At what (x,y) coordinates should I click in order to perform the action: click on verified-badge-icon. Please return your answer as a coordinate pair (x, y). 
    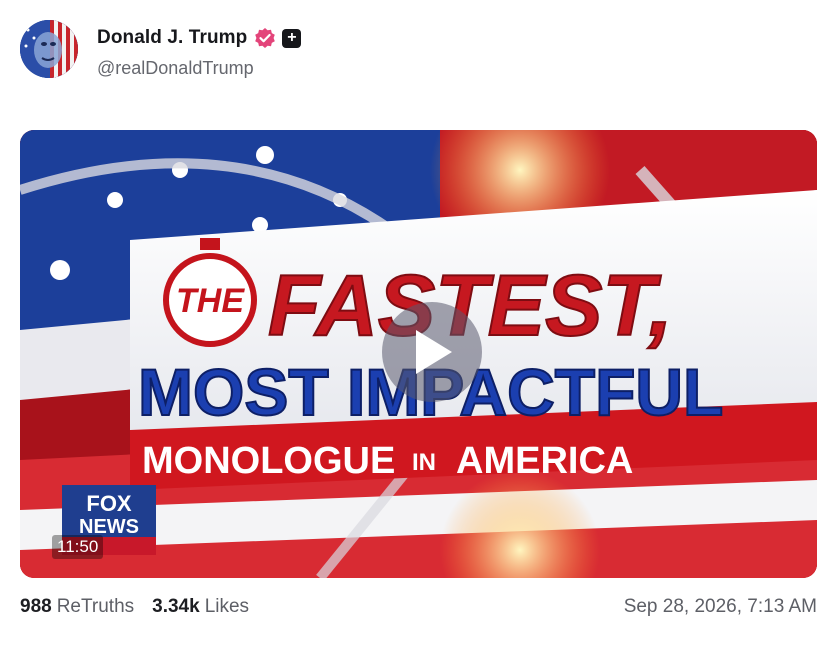
    Looking at the image, I should click on (265, 38).